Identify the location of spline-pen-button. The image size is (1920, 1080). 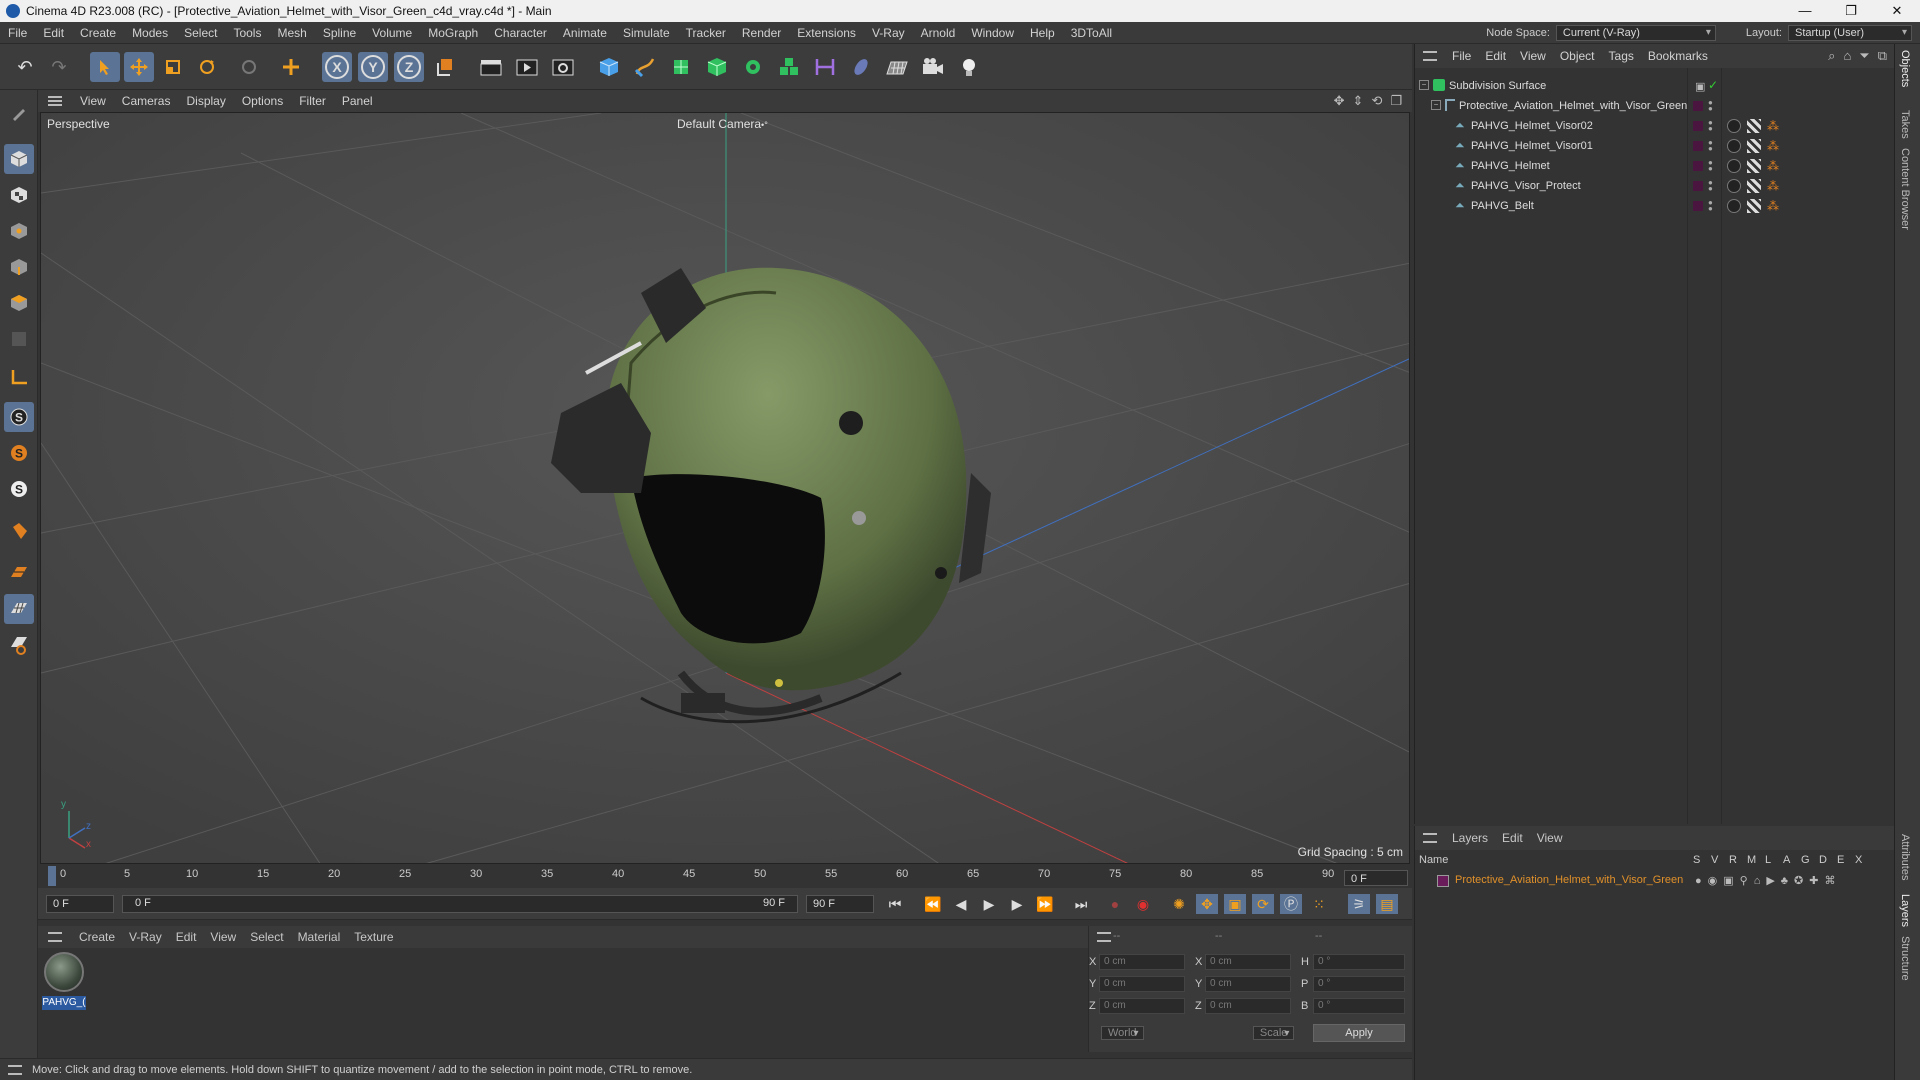
(645, 67).